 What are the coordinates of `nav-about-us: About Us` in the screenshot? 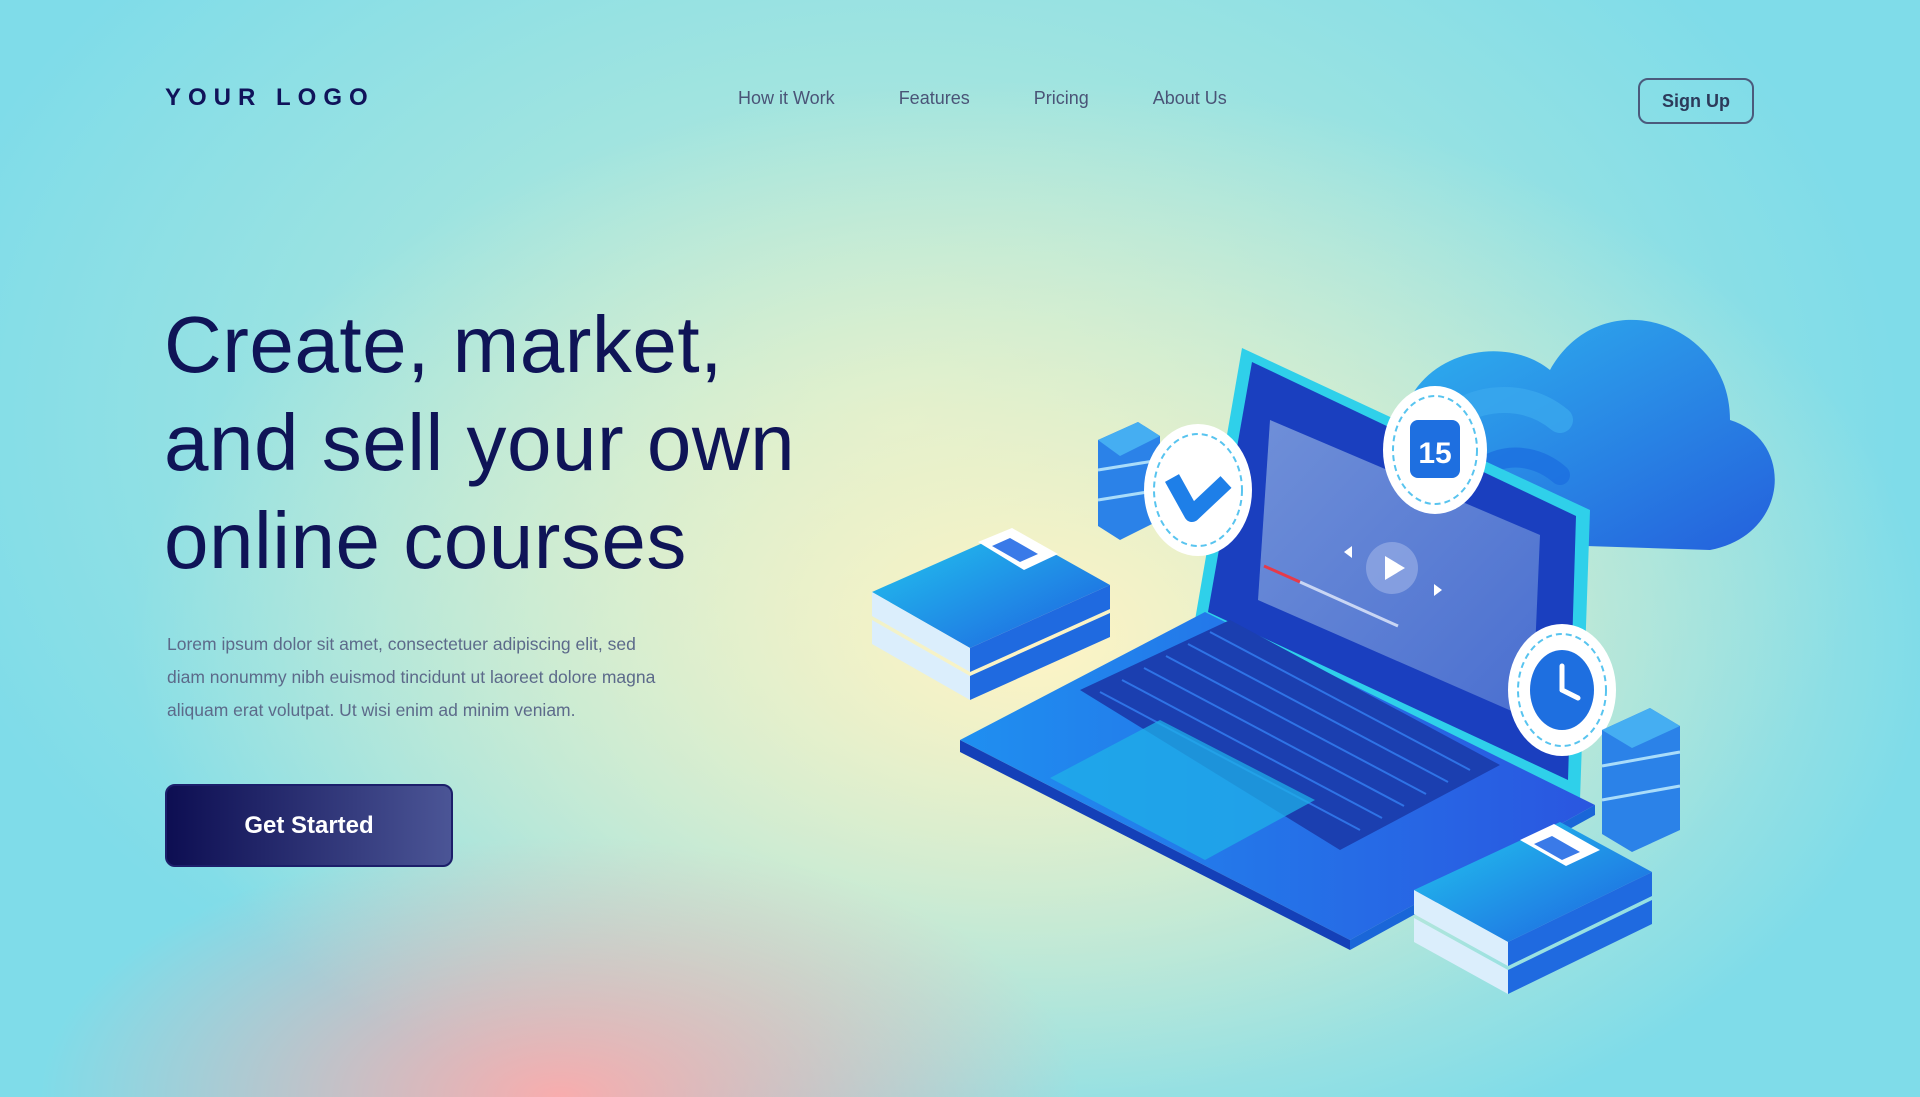 It's located at (1190, 98).